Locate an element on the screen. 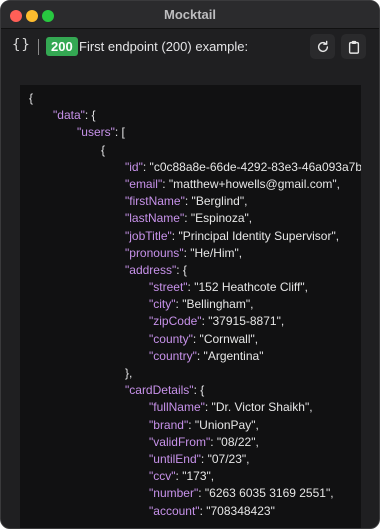 The height and width of the screenshot is (529, 380). code-line: "email": "matthew+howells@gmail.com", is located at coordinates (232, 183).